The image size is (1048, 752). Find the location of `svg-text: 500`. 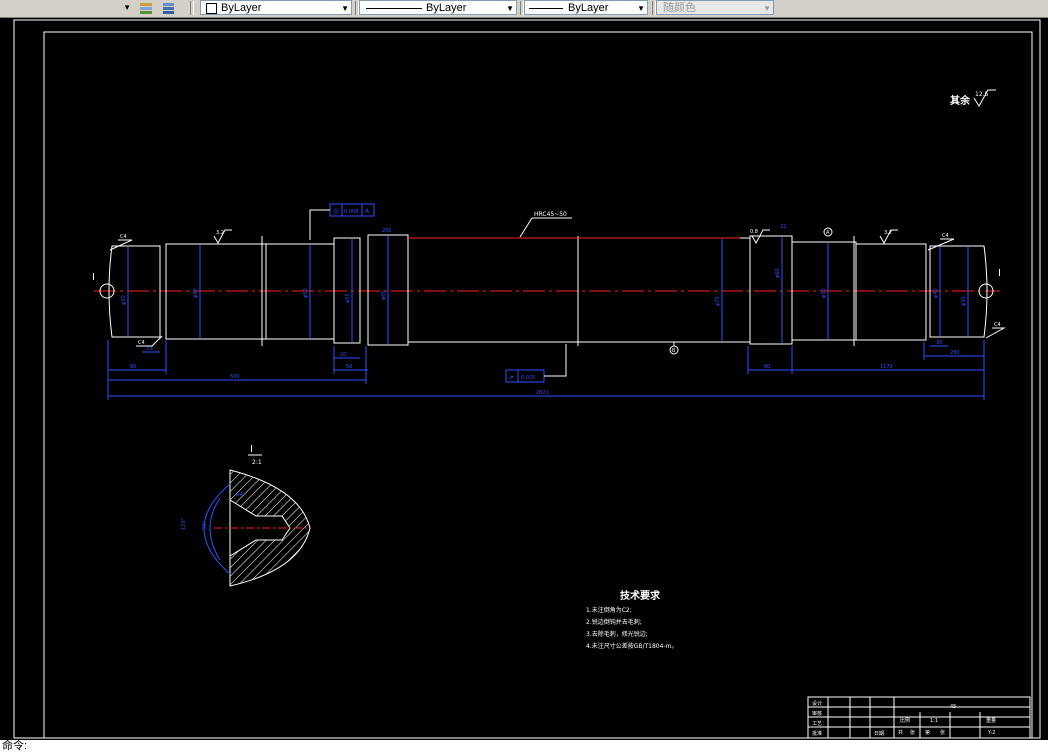

svg-text: 500 is located at coordinates (235, 377).